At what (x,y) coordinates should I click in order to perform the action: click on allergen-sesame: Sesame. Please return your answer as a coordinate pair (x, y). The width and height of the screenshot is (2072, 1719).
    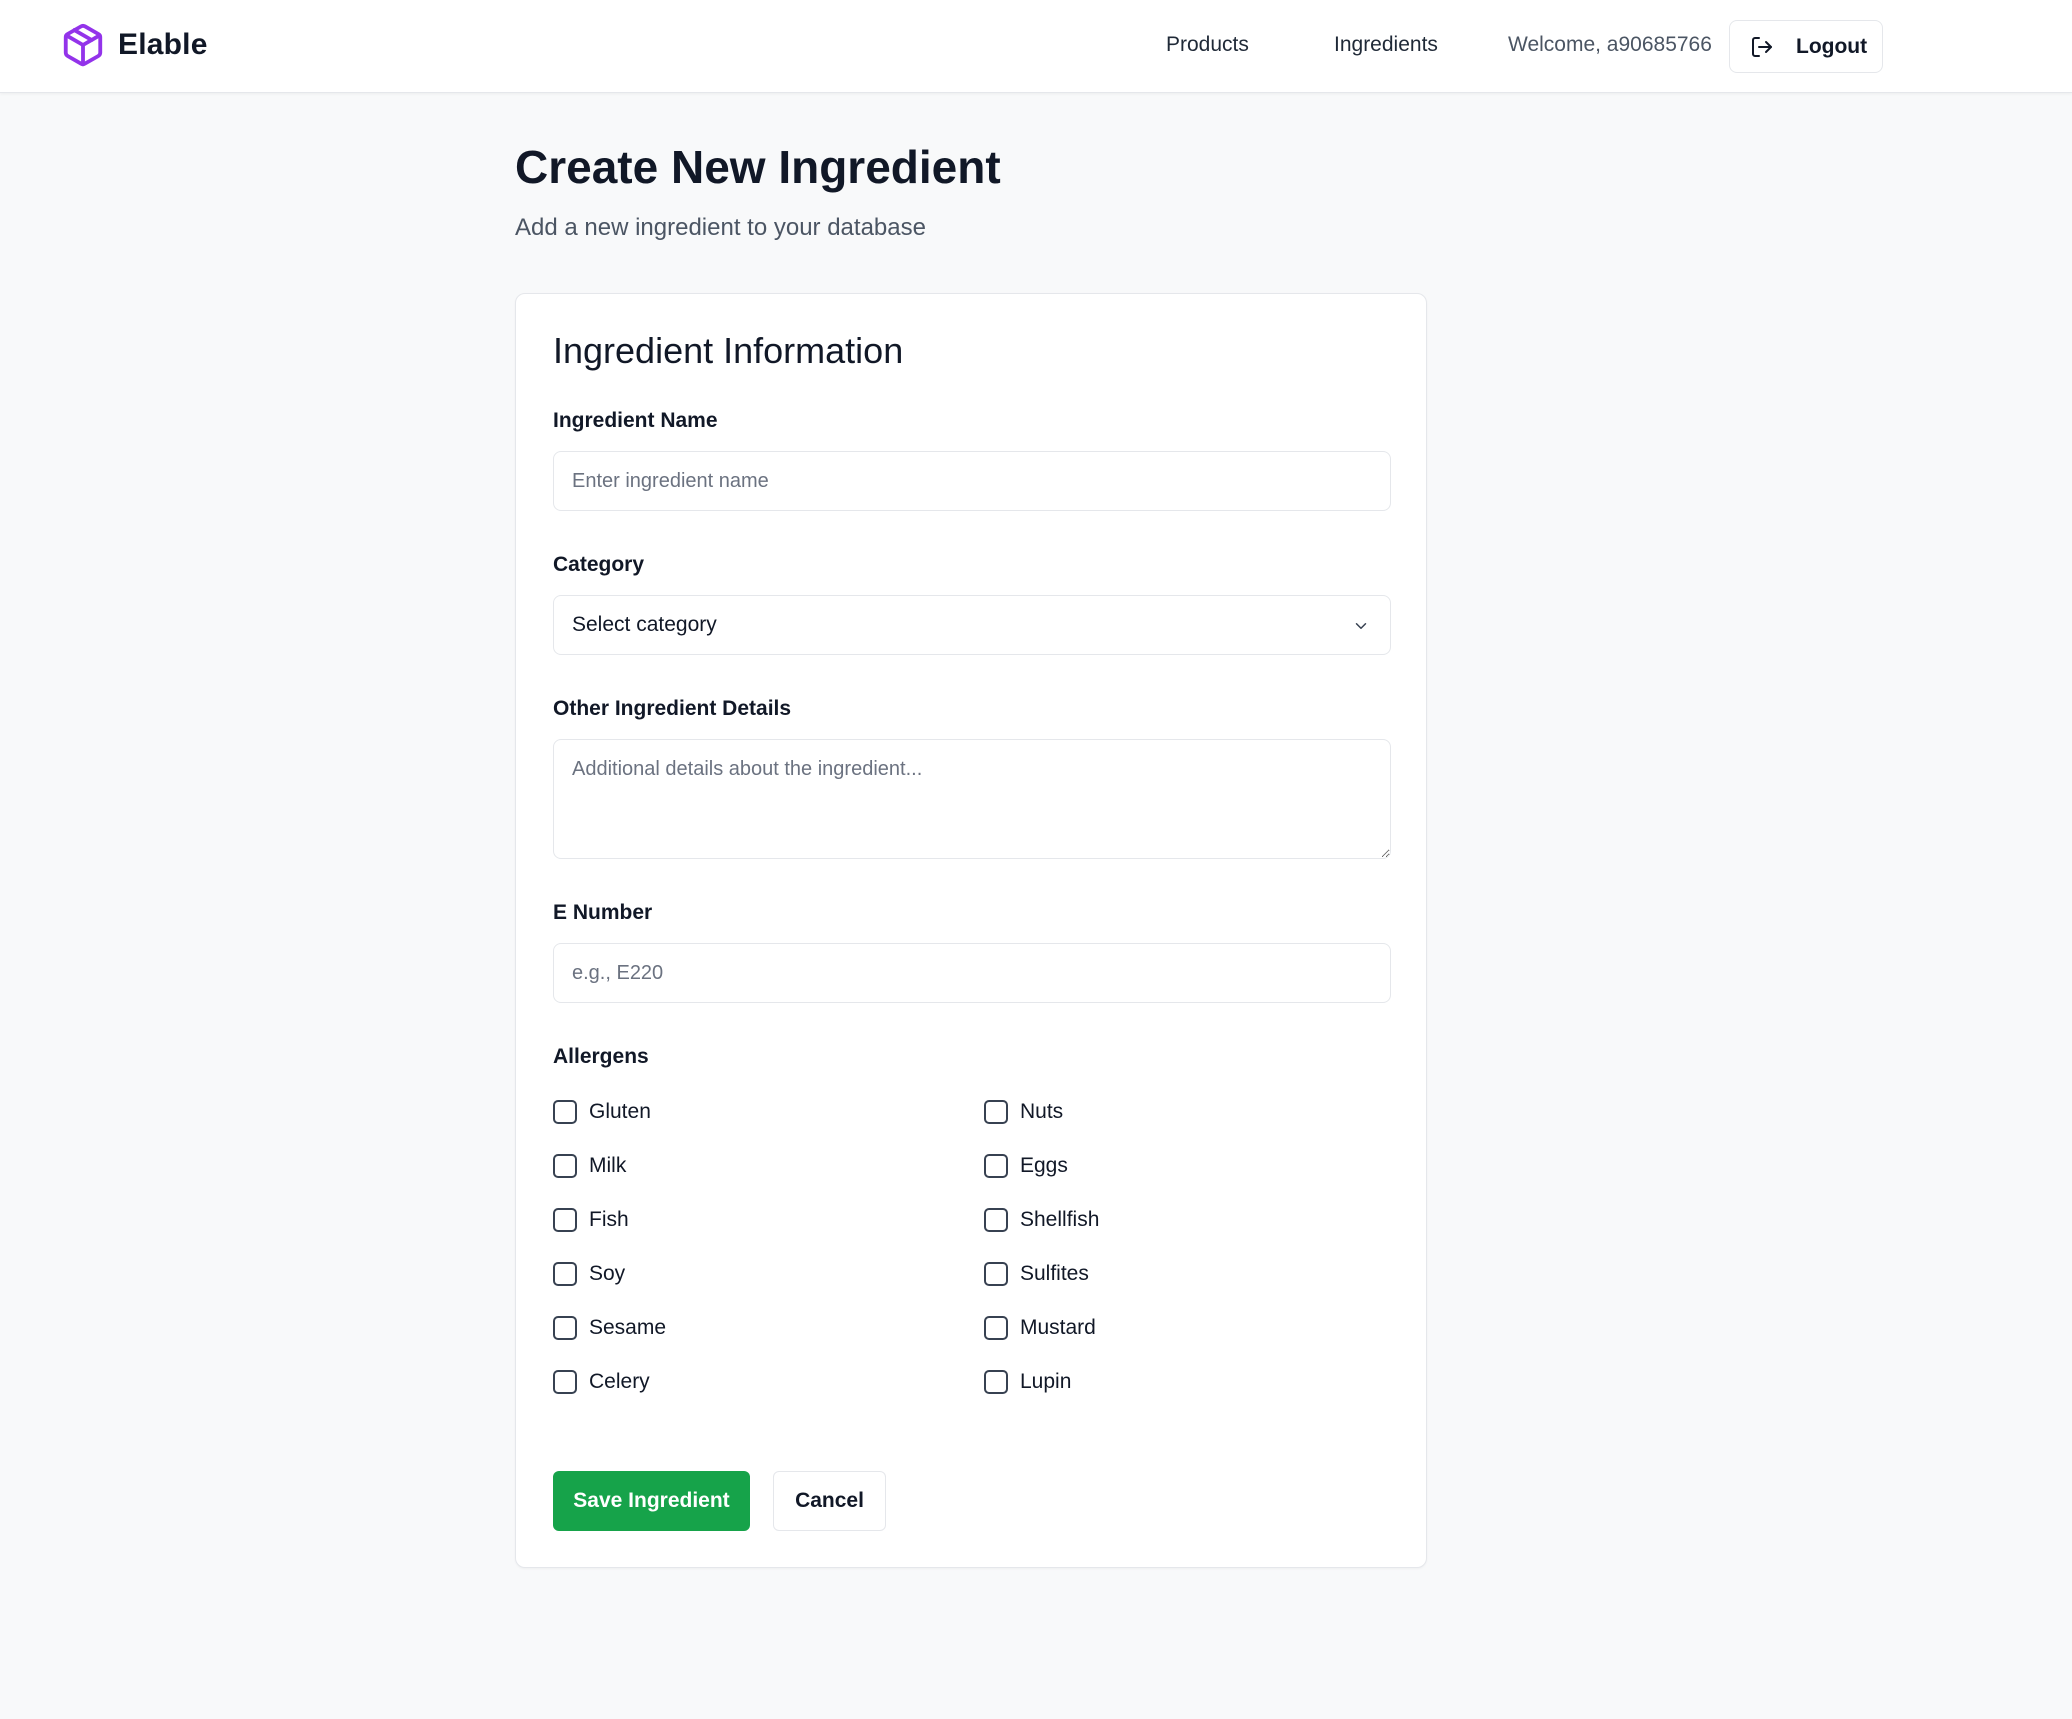
    Looking at the image, I should click on (609, 1328).